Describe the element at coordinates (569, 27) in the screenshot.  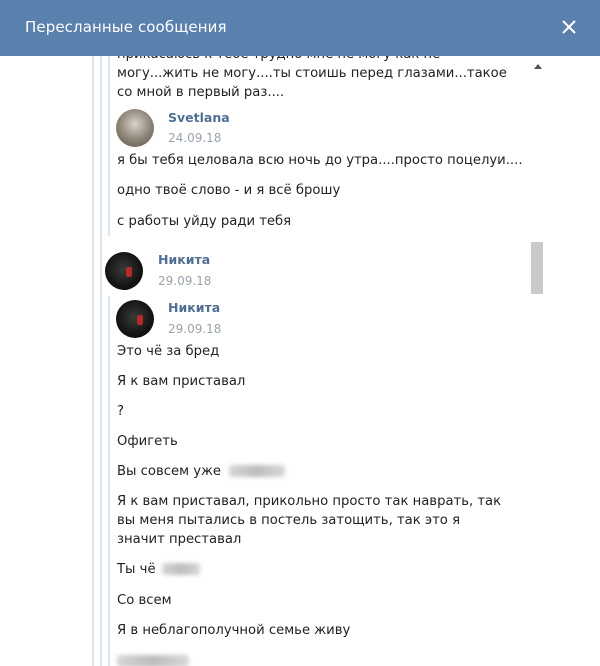
I see `close-icon` at that location.